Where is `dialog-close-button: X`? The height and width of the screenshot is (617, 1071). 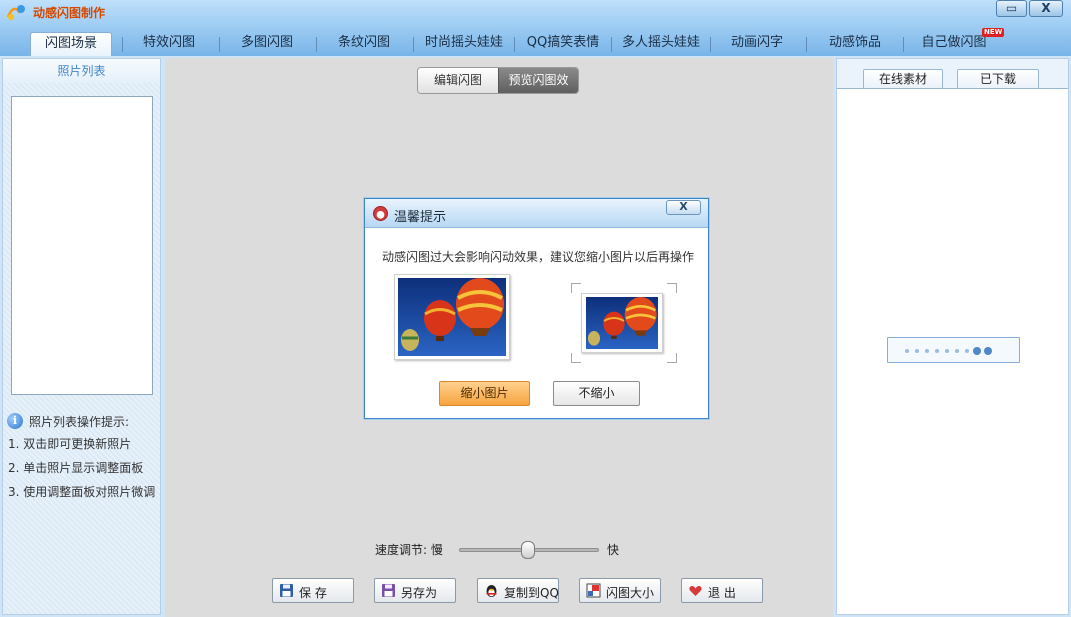
dialog-close-button: X is located at coordinates (683, 207).